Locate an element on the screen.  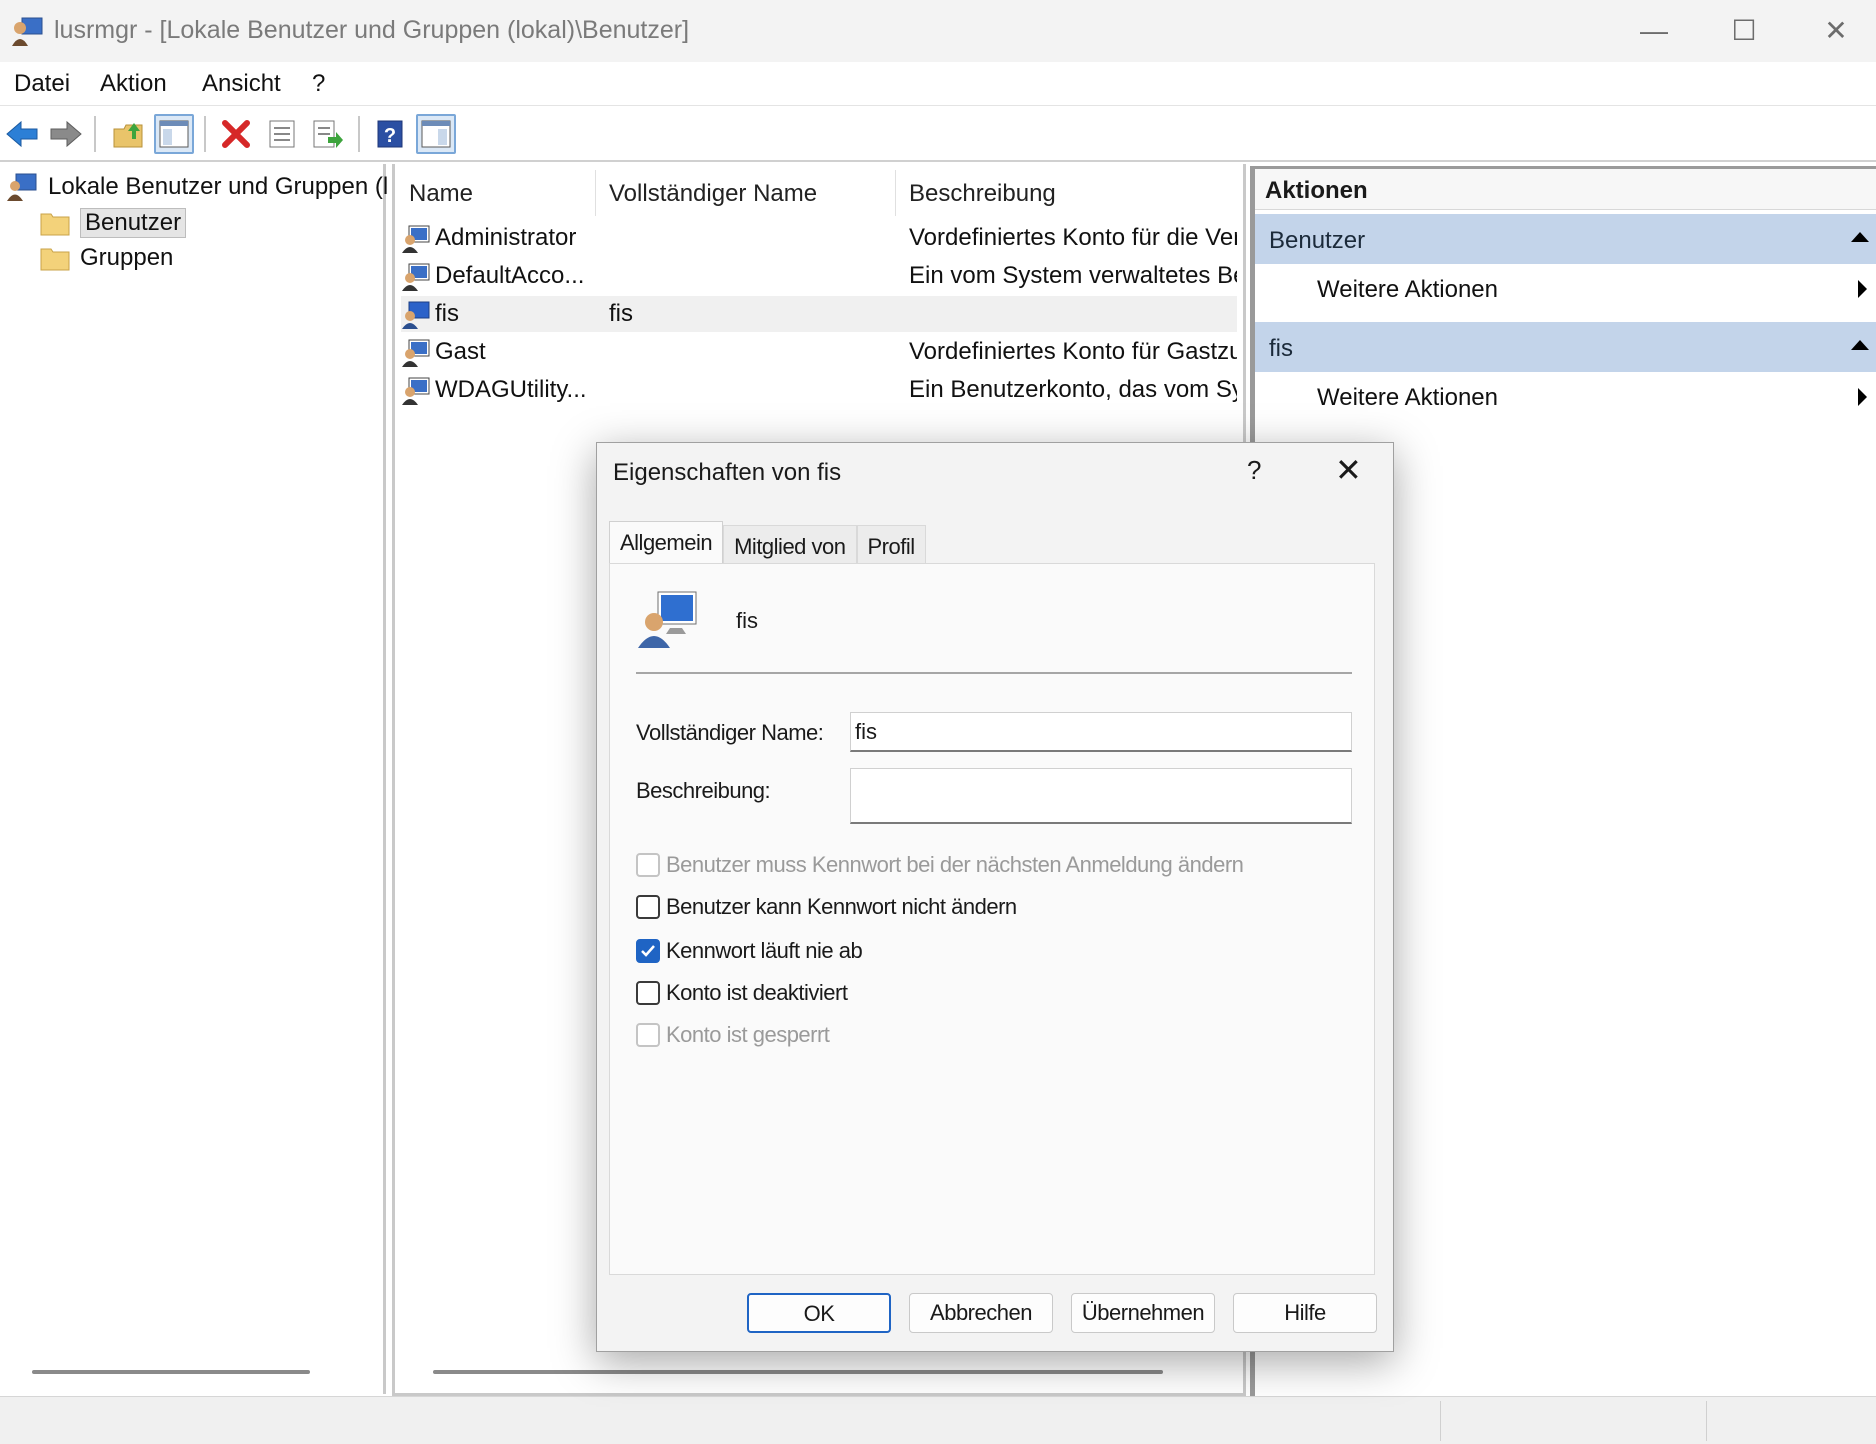
checkbox-account-locked: Konto ist gesperrt is located at coordinates (733, 1035).